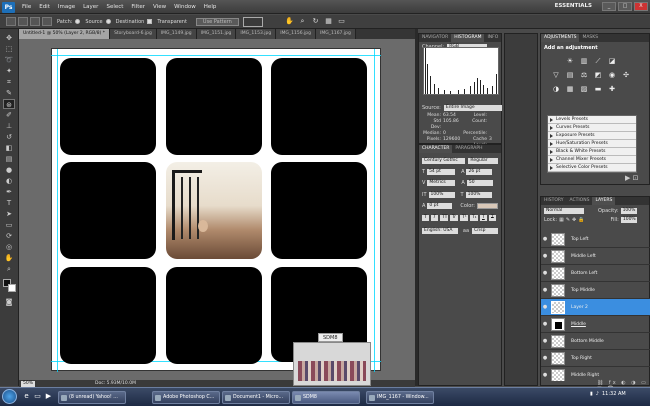  What do you see at coordinates (214, 106) in the screenshot?
I see `tile-top-middle` at bounding box center [214, 106].